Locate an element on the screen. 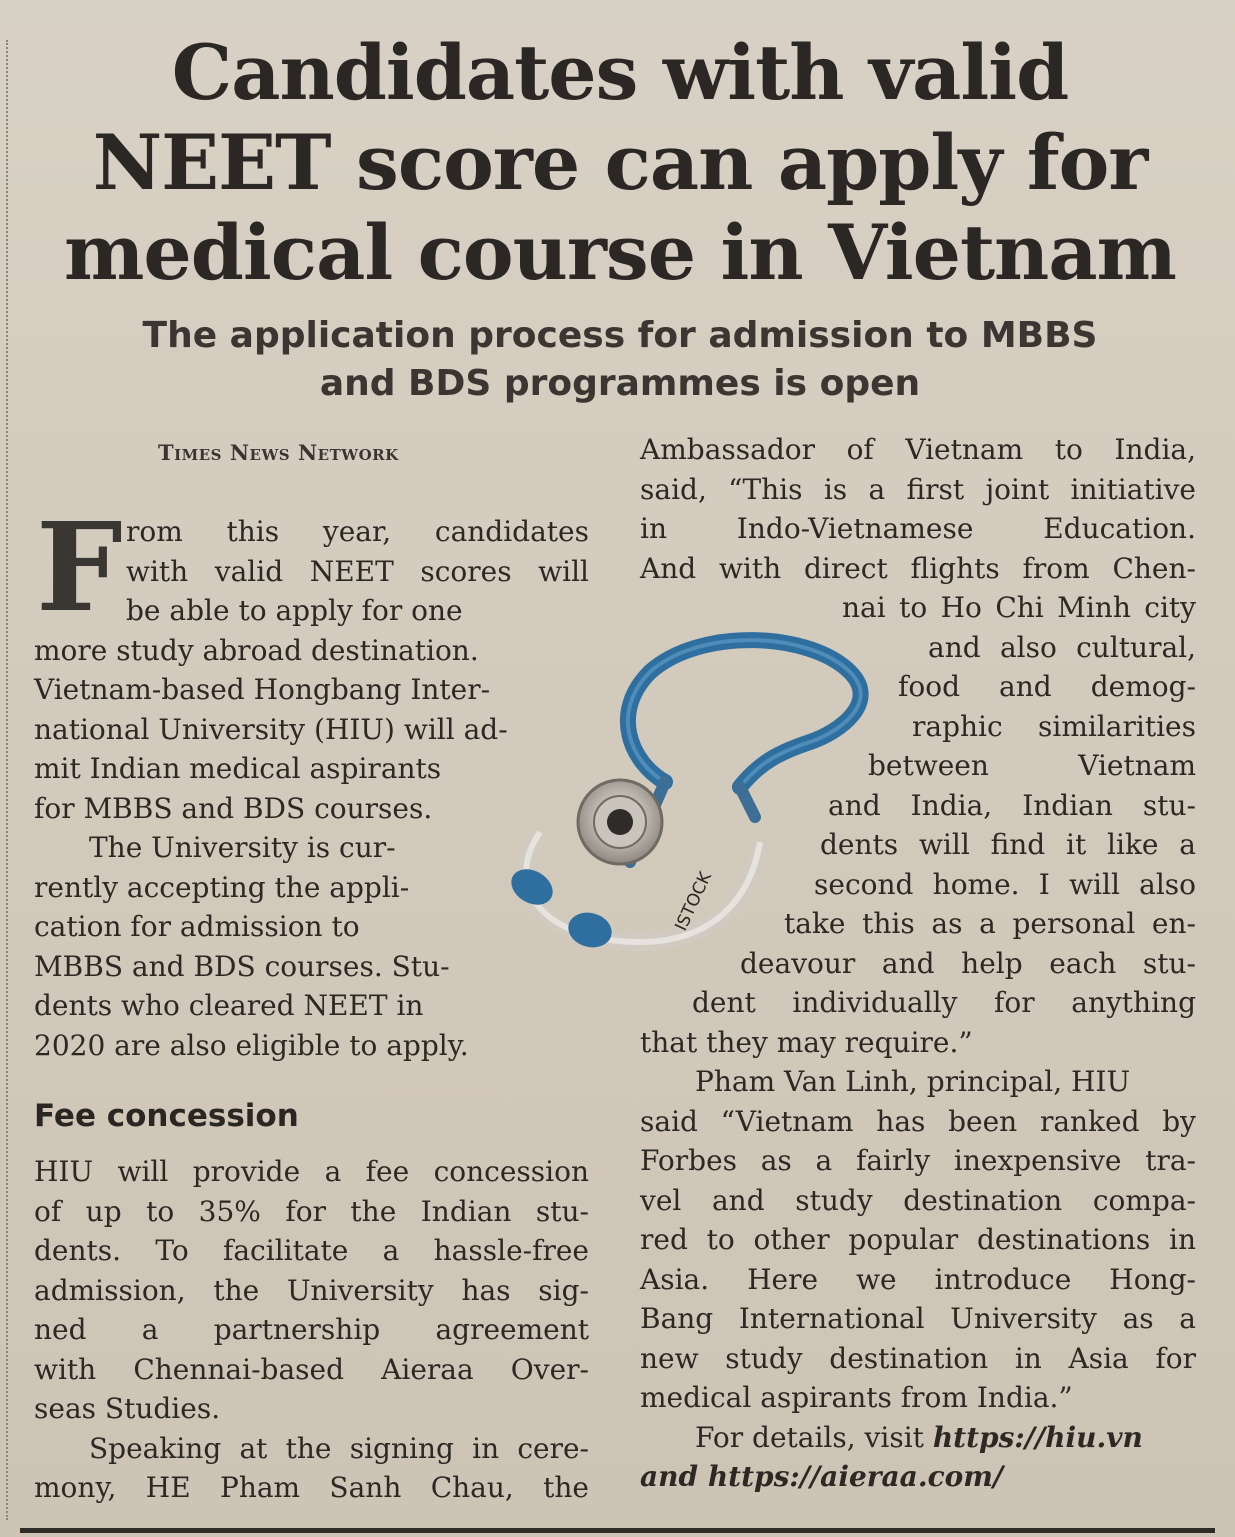 The width and height of the screenshot is (1235, 1537). text-line: Pham Van Linh, principal, HIU is located at coordinates (913, 1081).